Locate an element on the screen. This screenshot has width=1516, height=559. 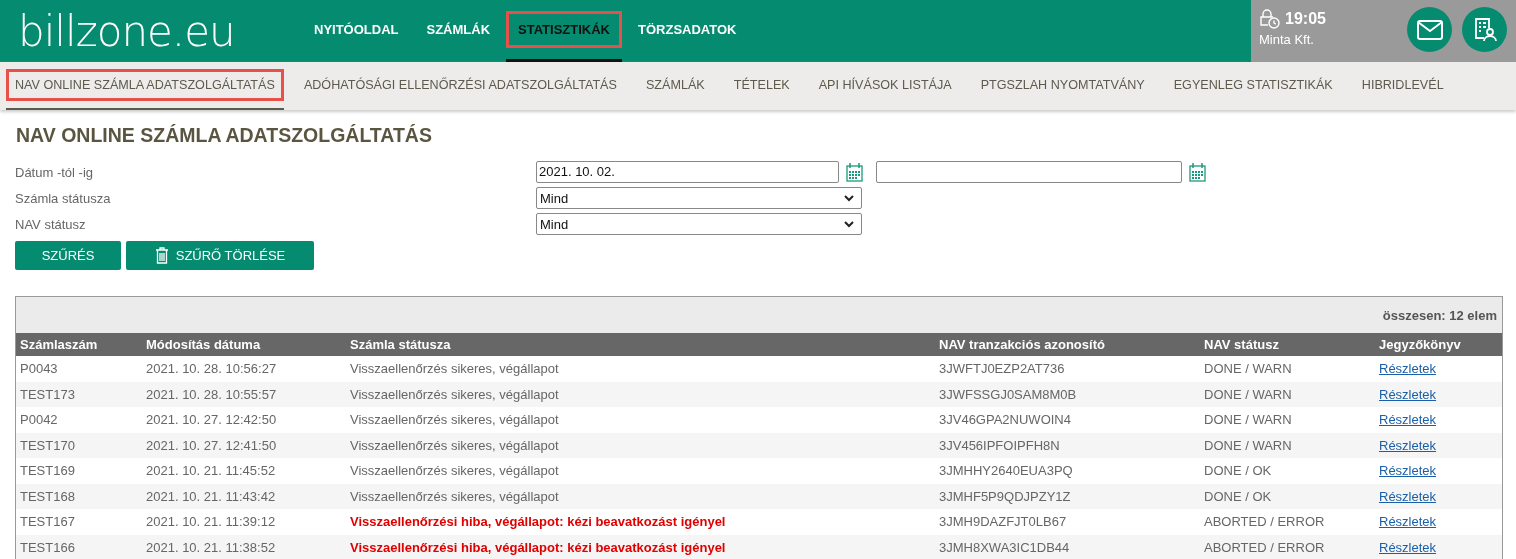
table-cell: 2021. 10. 21. 11:39:12 is located at coordinates (244, 522).